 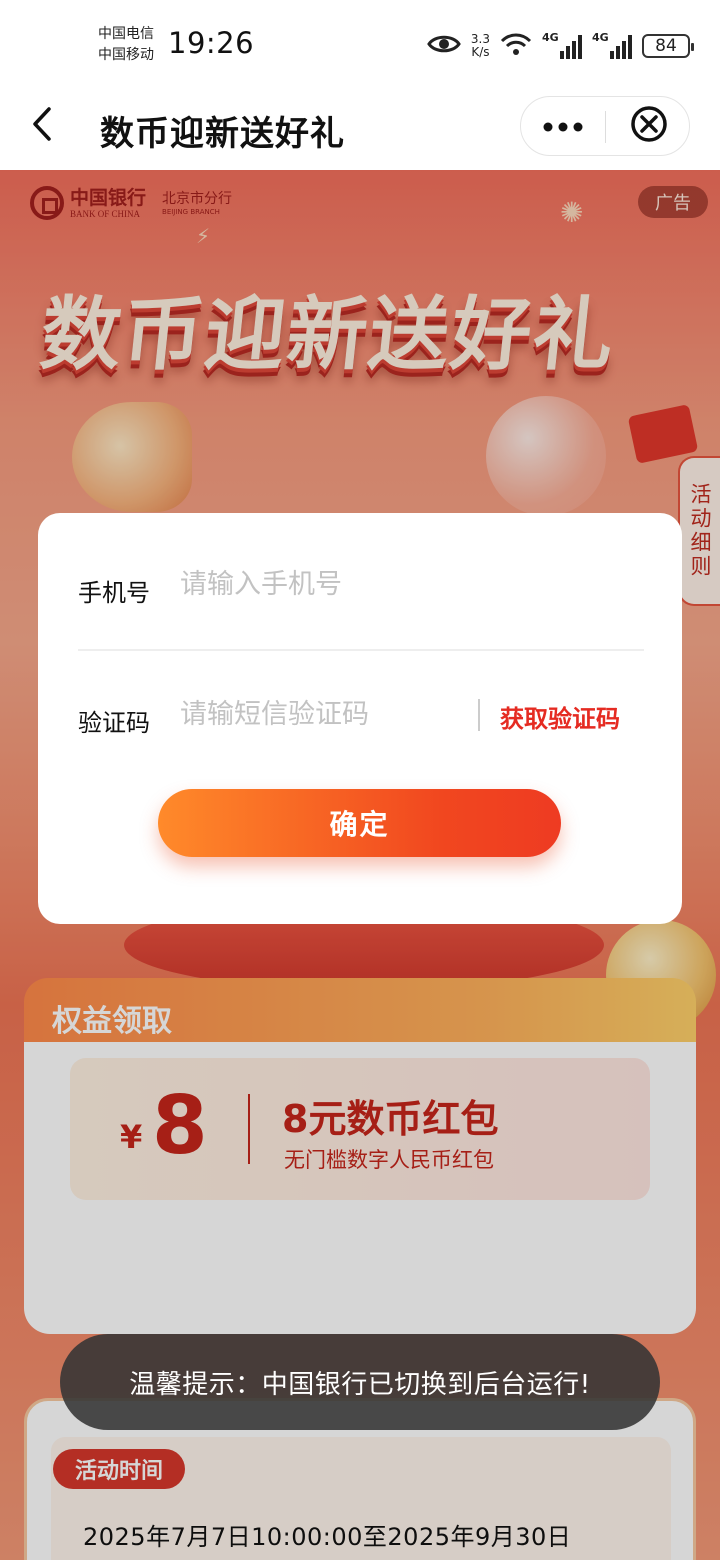 I want to click on page-title: 数币迎新送好礼, so click(x=222, y=134).